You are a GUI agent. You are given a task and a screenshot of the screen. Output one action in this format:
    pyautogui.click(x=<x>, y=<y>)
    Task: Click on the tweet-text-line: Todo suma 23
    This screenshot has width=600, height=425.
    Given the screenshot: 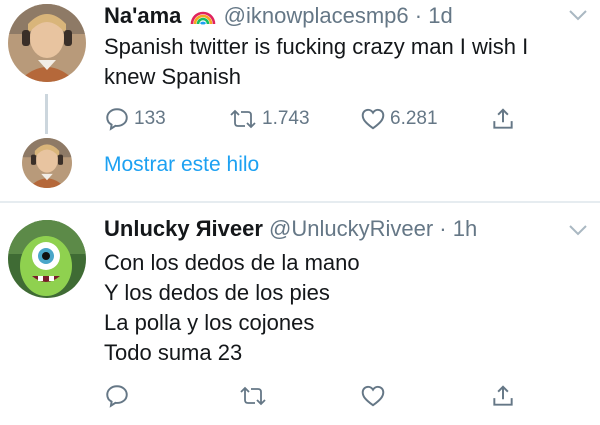 What is the action you would take?
    pyautogui.click(x=173, y=352)
    